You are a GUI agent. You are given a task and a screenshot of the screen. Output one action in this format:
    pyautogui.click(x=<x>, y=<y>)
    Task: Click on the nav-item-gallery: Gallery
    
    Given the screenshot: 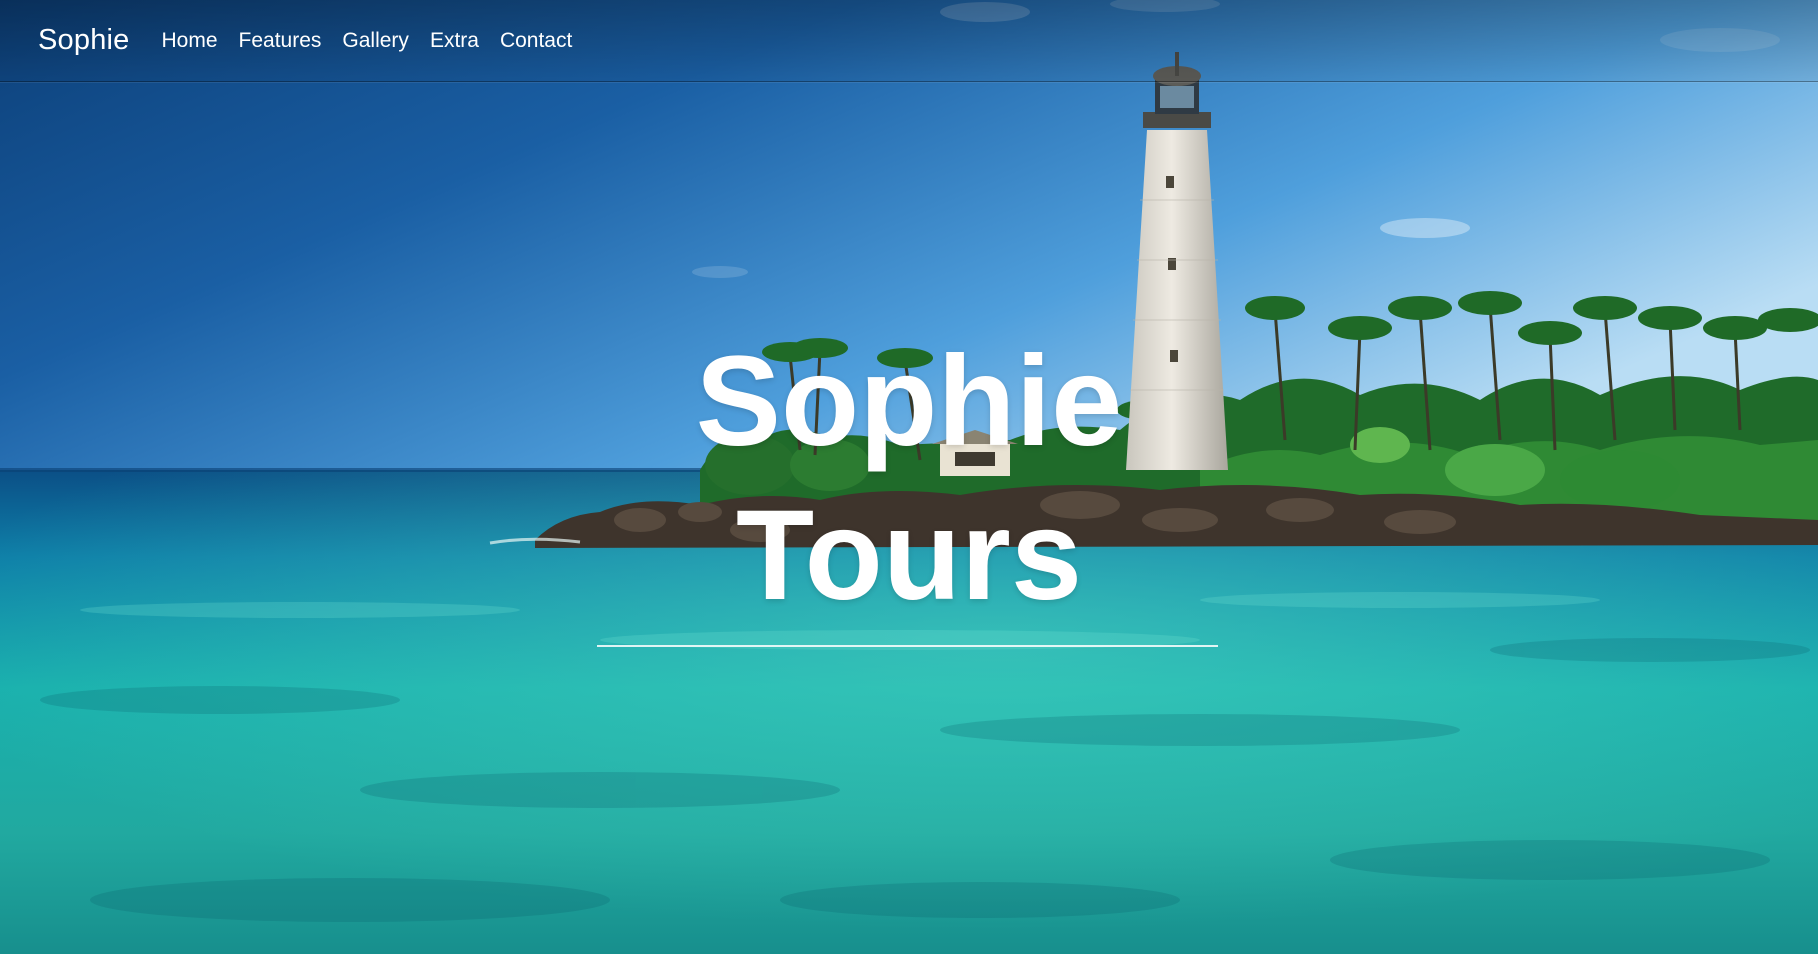 What is the action you would take?
    pyautogui.click(x=375, y=41)
    